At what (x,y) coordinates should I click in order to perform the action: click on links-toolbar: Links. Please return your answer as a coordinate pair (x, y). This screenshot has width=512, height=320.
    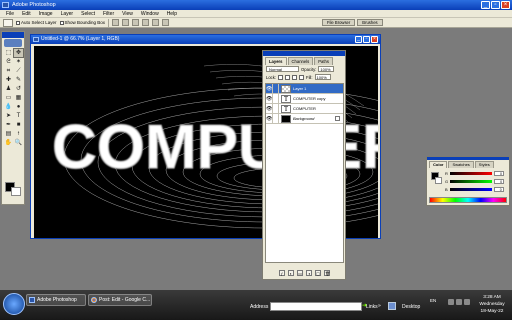
    Looking at the image, I should click on (372, 307).